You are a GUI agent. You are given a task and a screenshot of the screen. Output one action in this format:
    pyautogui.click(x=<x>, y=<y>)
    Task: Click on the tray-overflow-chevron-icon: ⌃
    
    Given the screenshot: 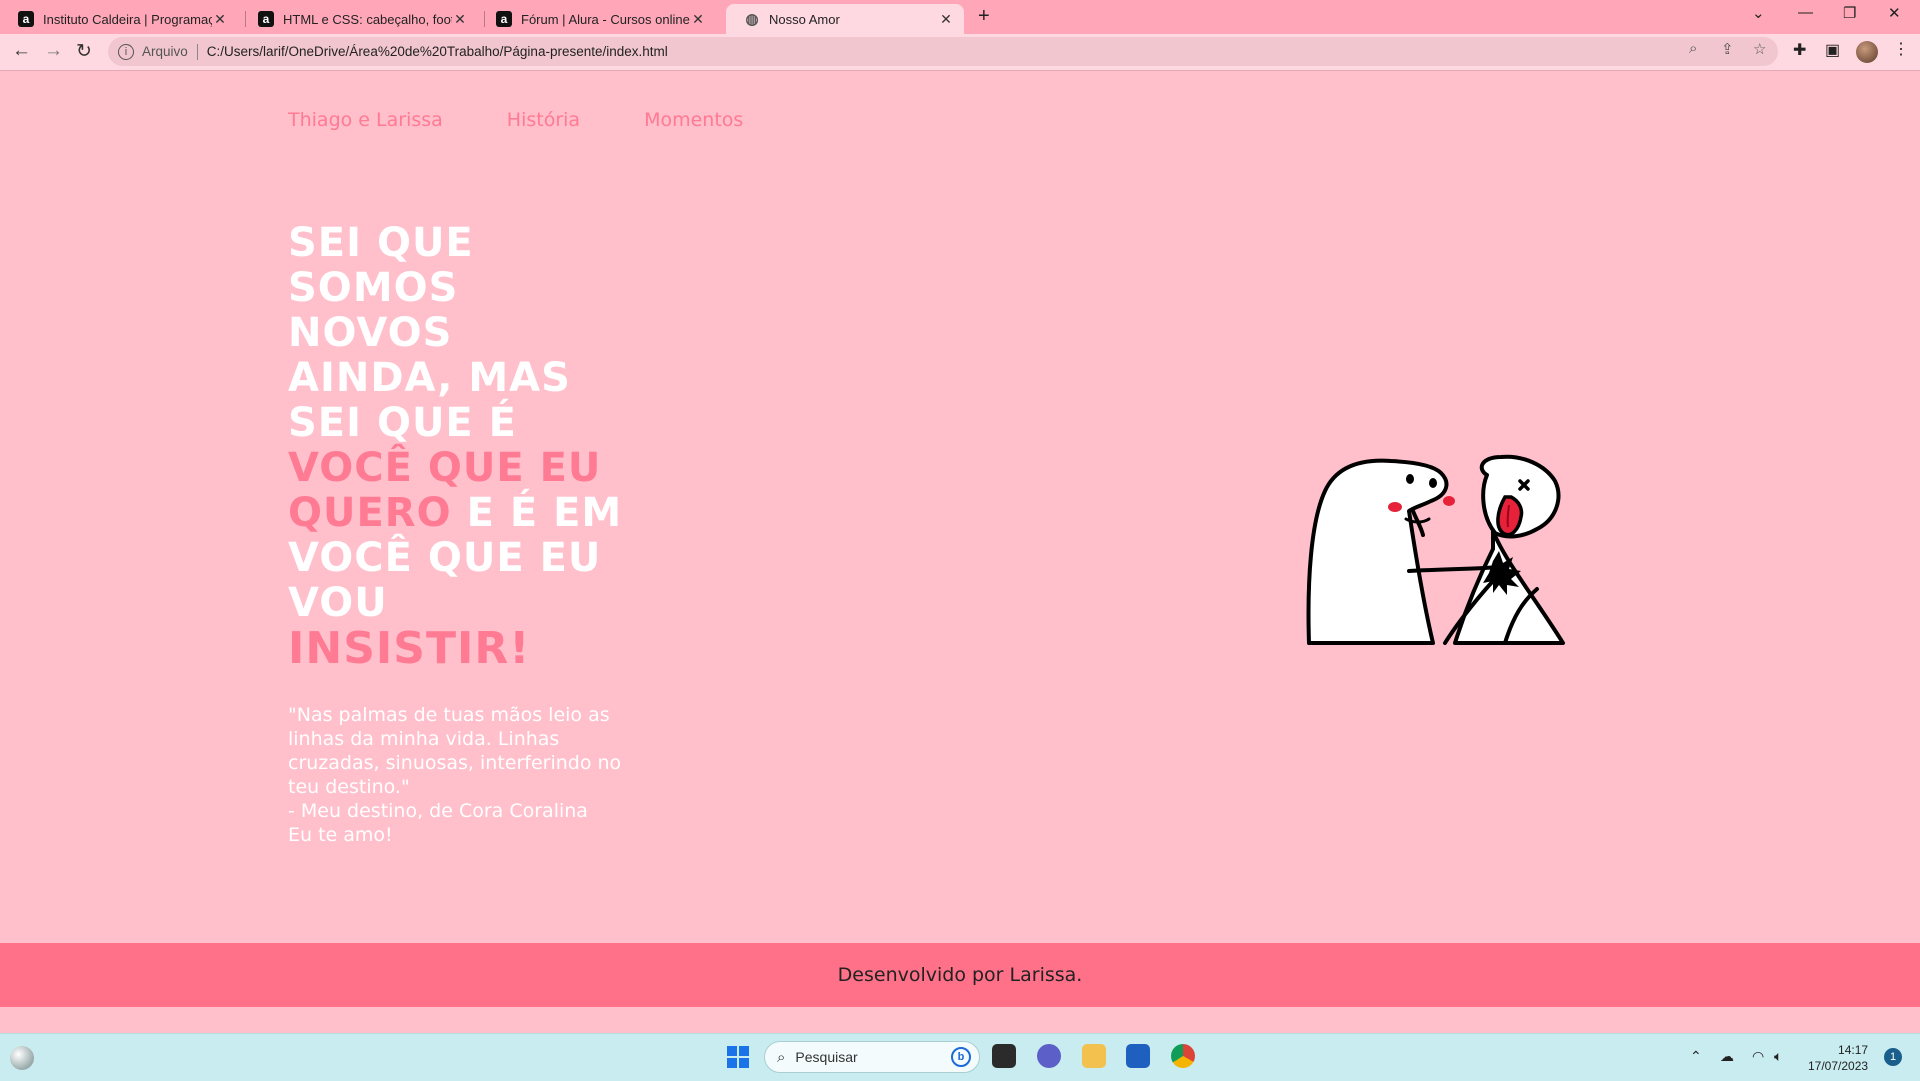 What is the action you would take?
    pyautogui.click(x=1696, y=1056)
    